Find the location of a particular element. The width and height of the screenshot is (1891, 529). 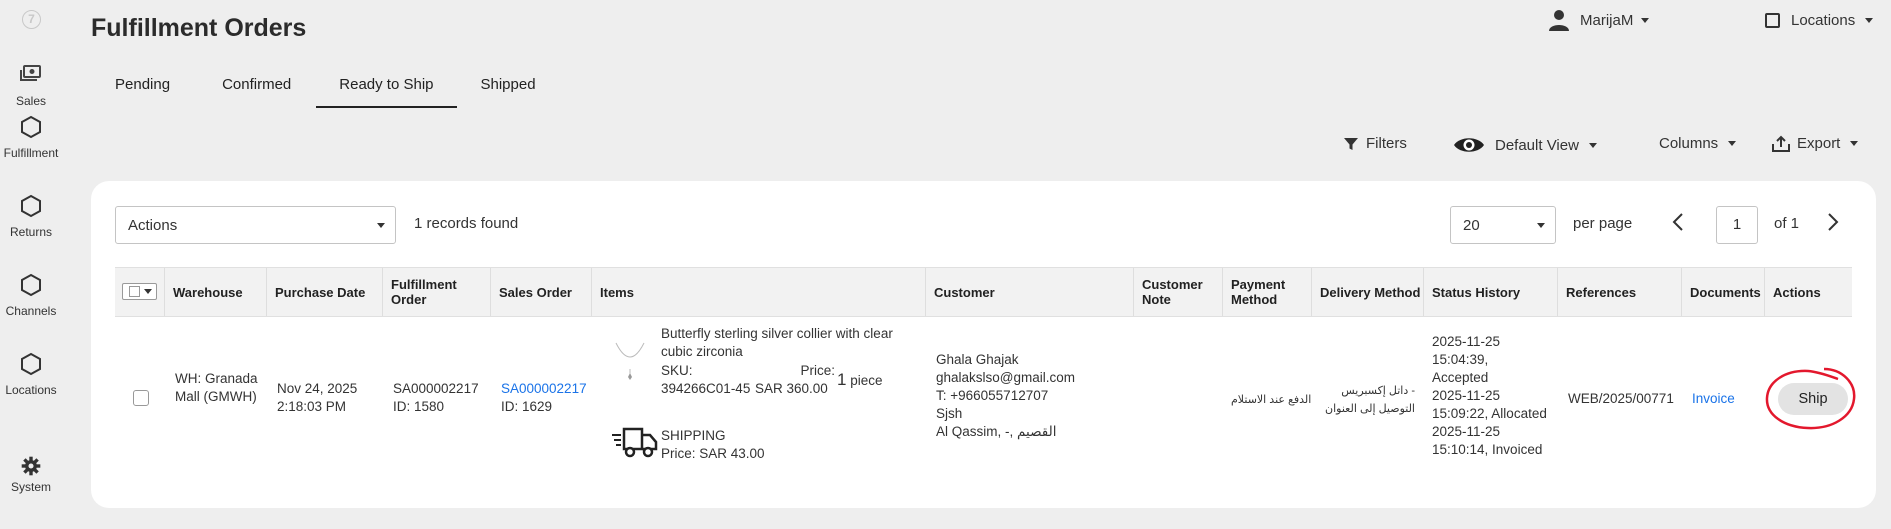

column-header-fulfillment-order: Fulfillment Order is located at coordinates (437, 292).